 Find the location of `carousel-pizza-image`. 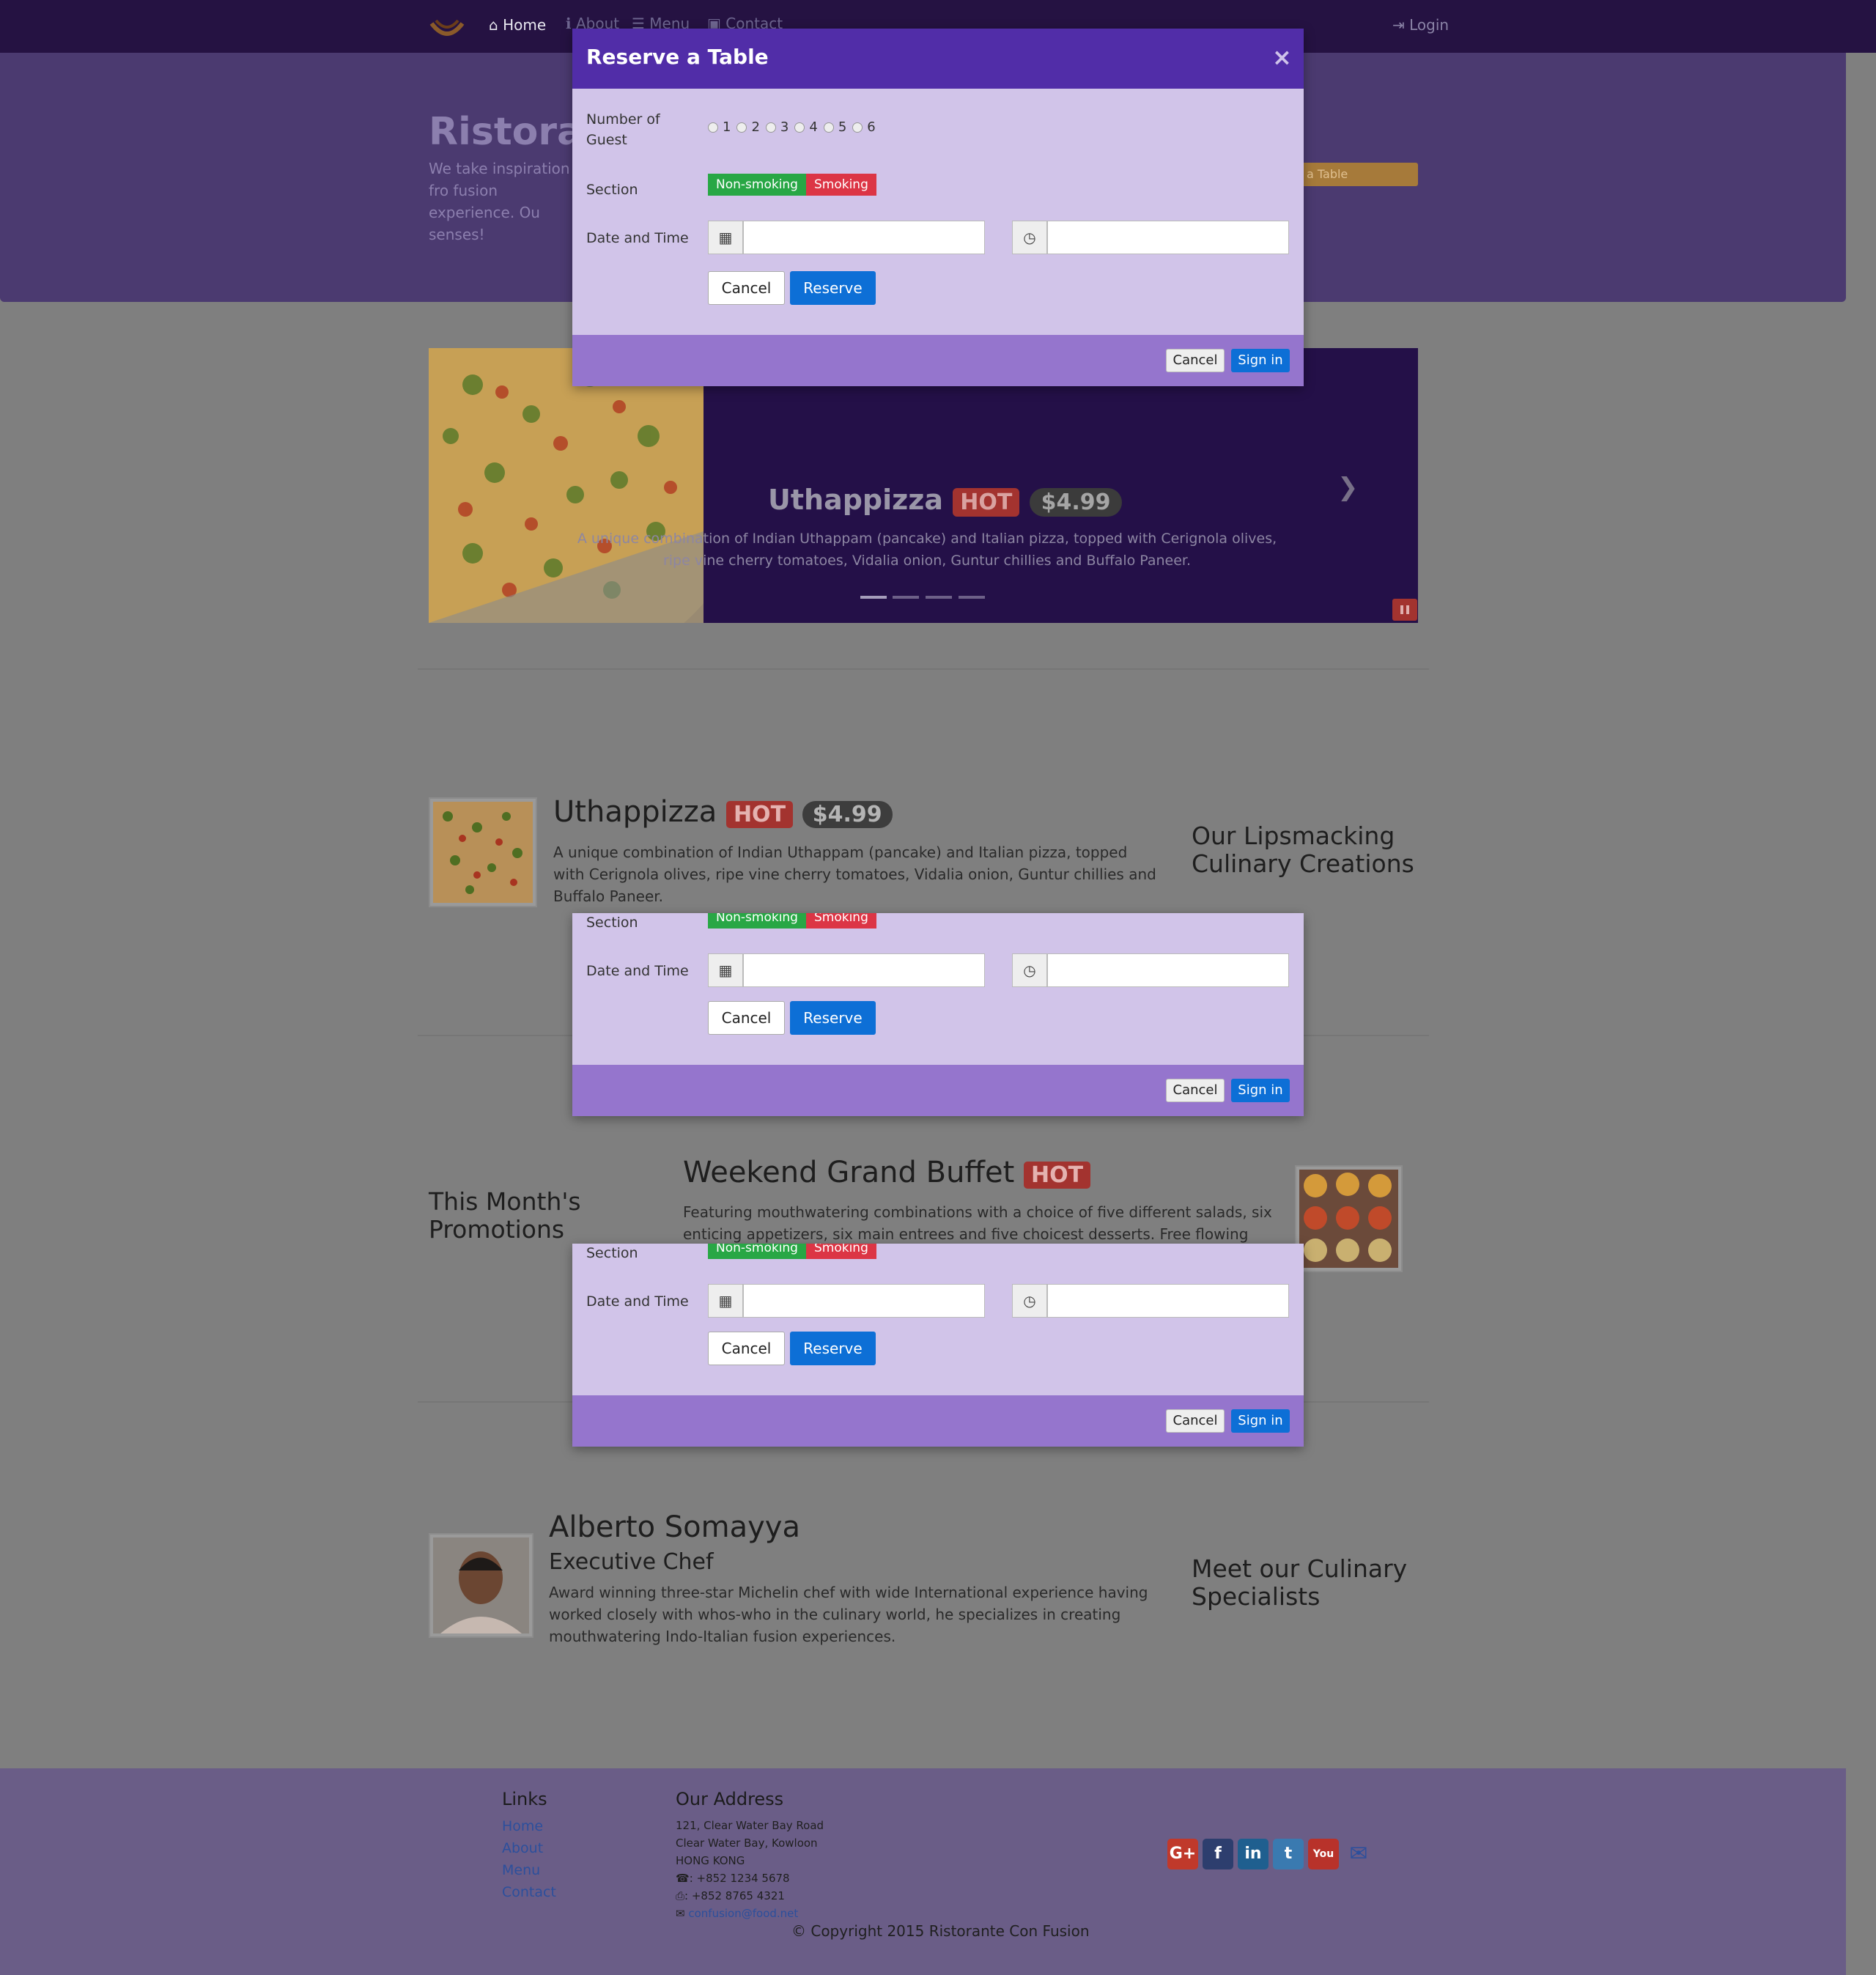

carousel-pizza-image is located at coordinates (566, 485).